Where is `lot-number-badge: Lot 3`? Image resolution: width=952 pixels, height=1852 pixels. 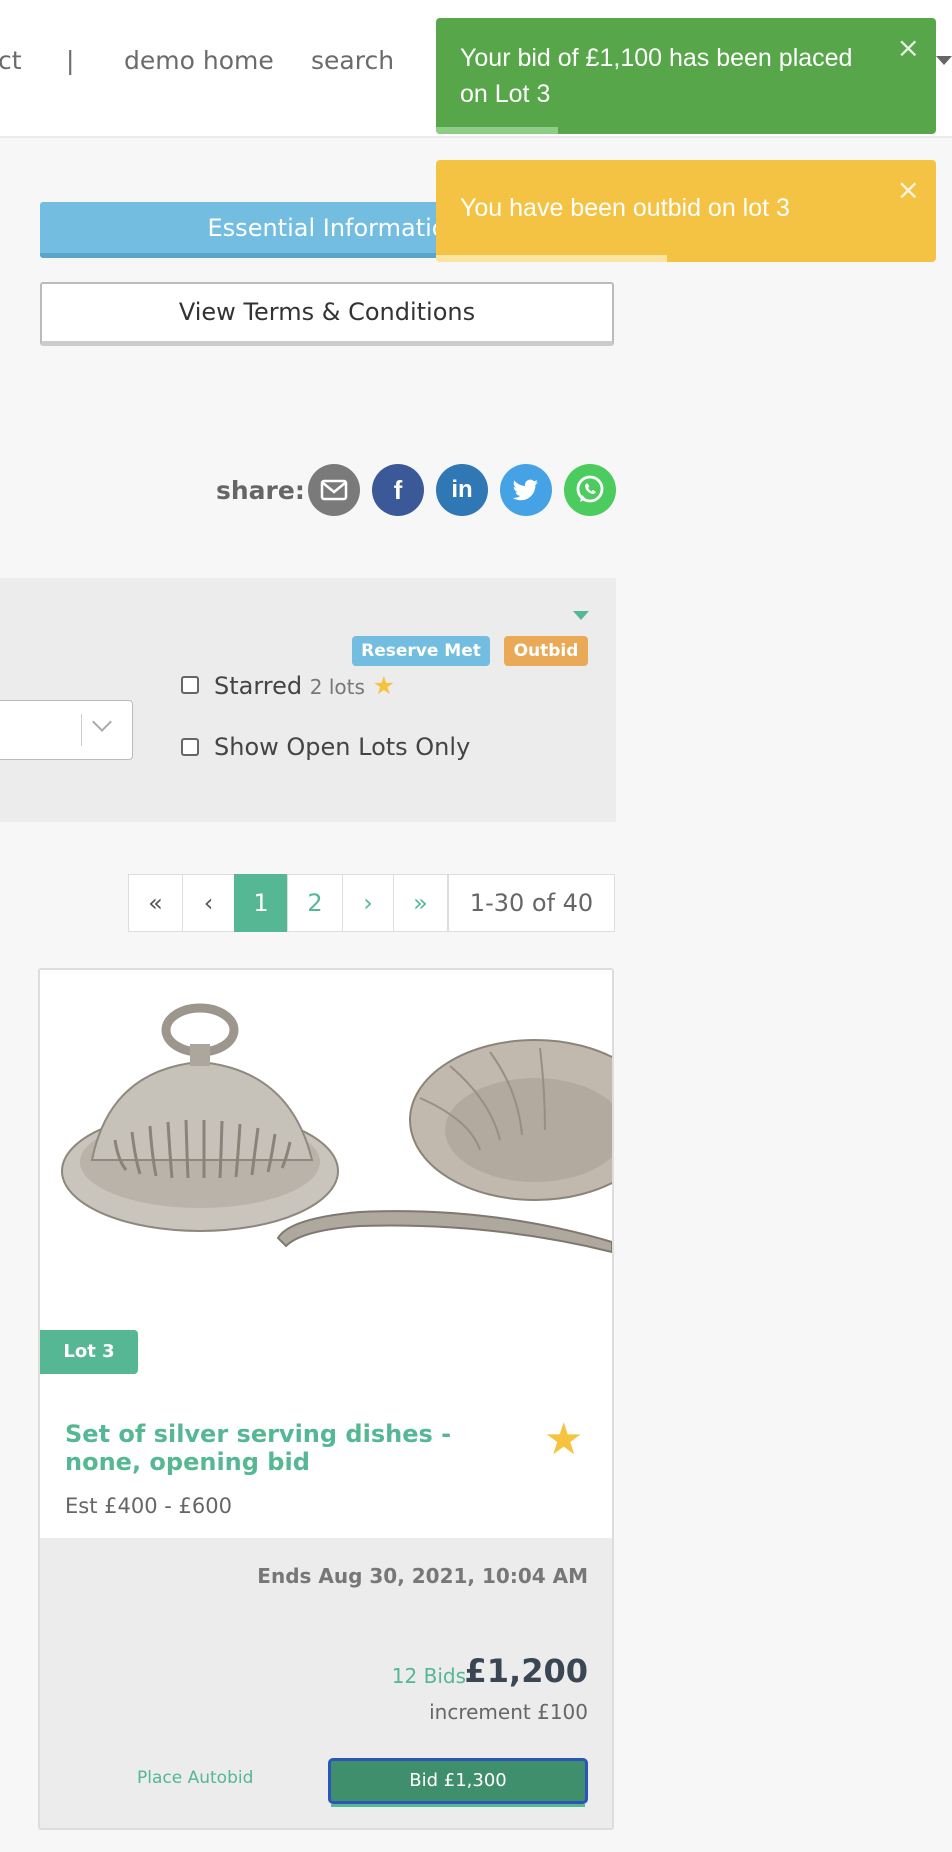
lot-number-badge: Lot 3 is located at coordinates (89, 1352).